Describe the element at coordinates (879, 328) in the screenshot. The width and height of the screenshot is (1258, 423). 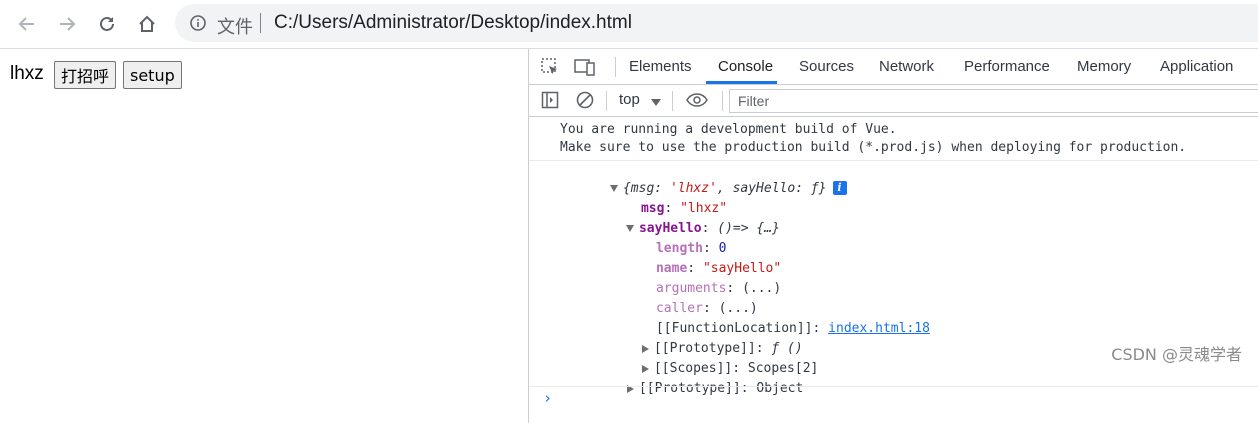
I see `source-link: index.html:18` at that location.